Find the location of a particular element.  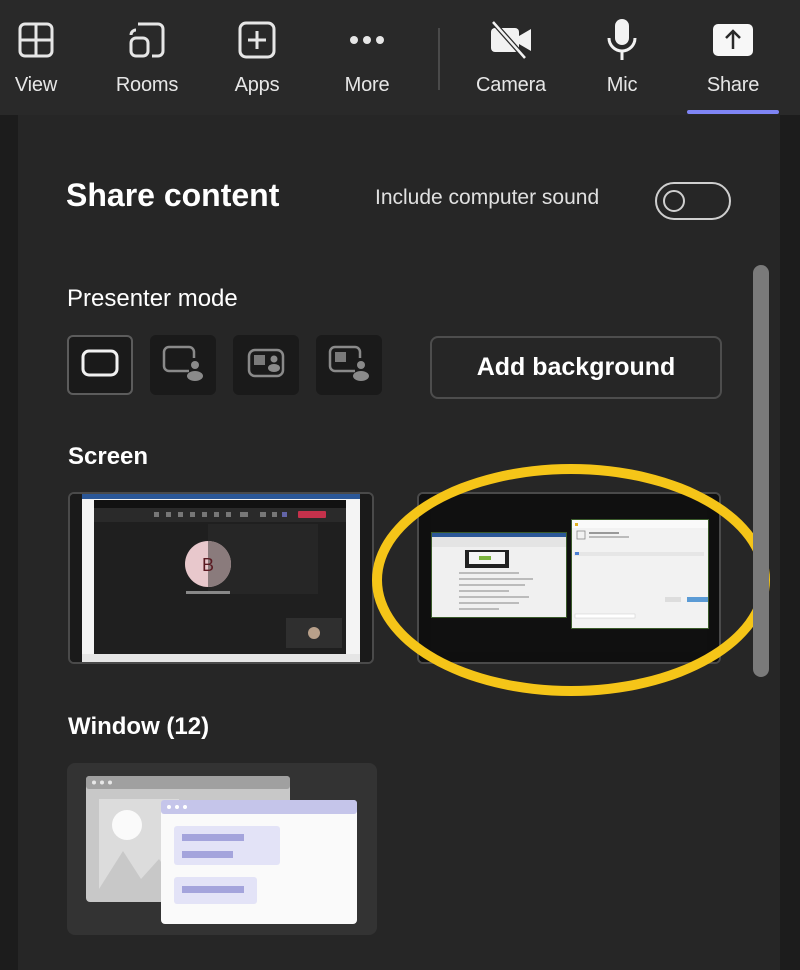

screen-2-preview is located at coordinates (569, 578).